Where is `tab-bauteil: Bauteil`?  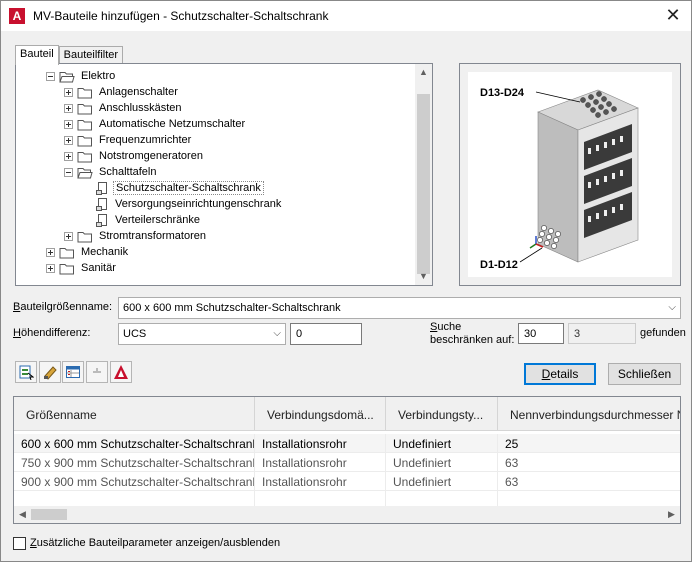
tab-bauteil: Bauteil is located at coordinates (37, 55).